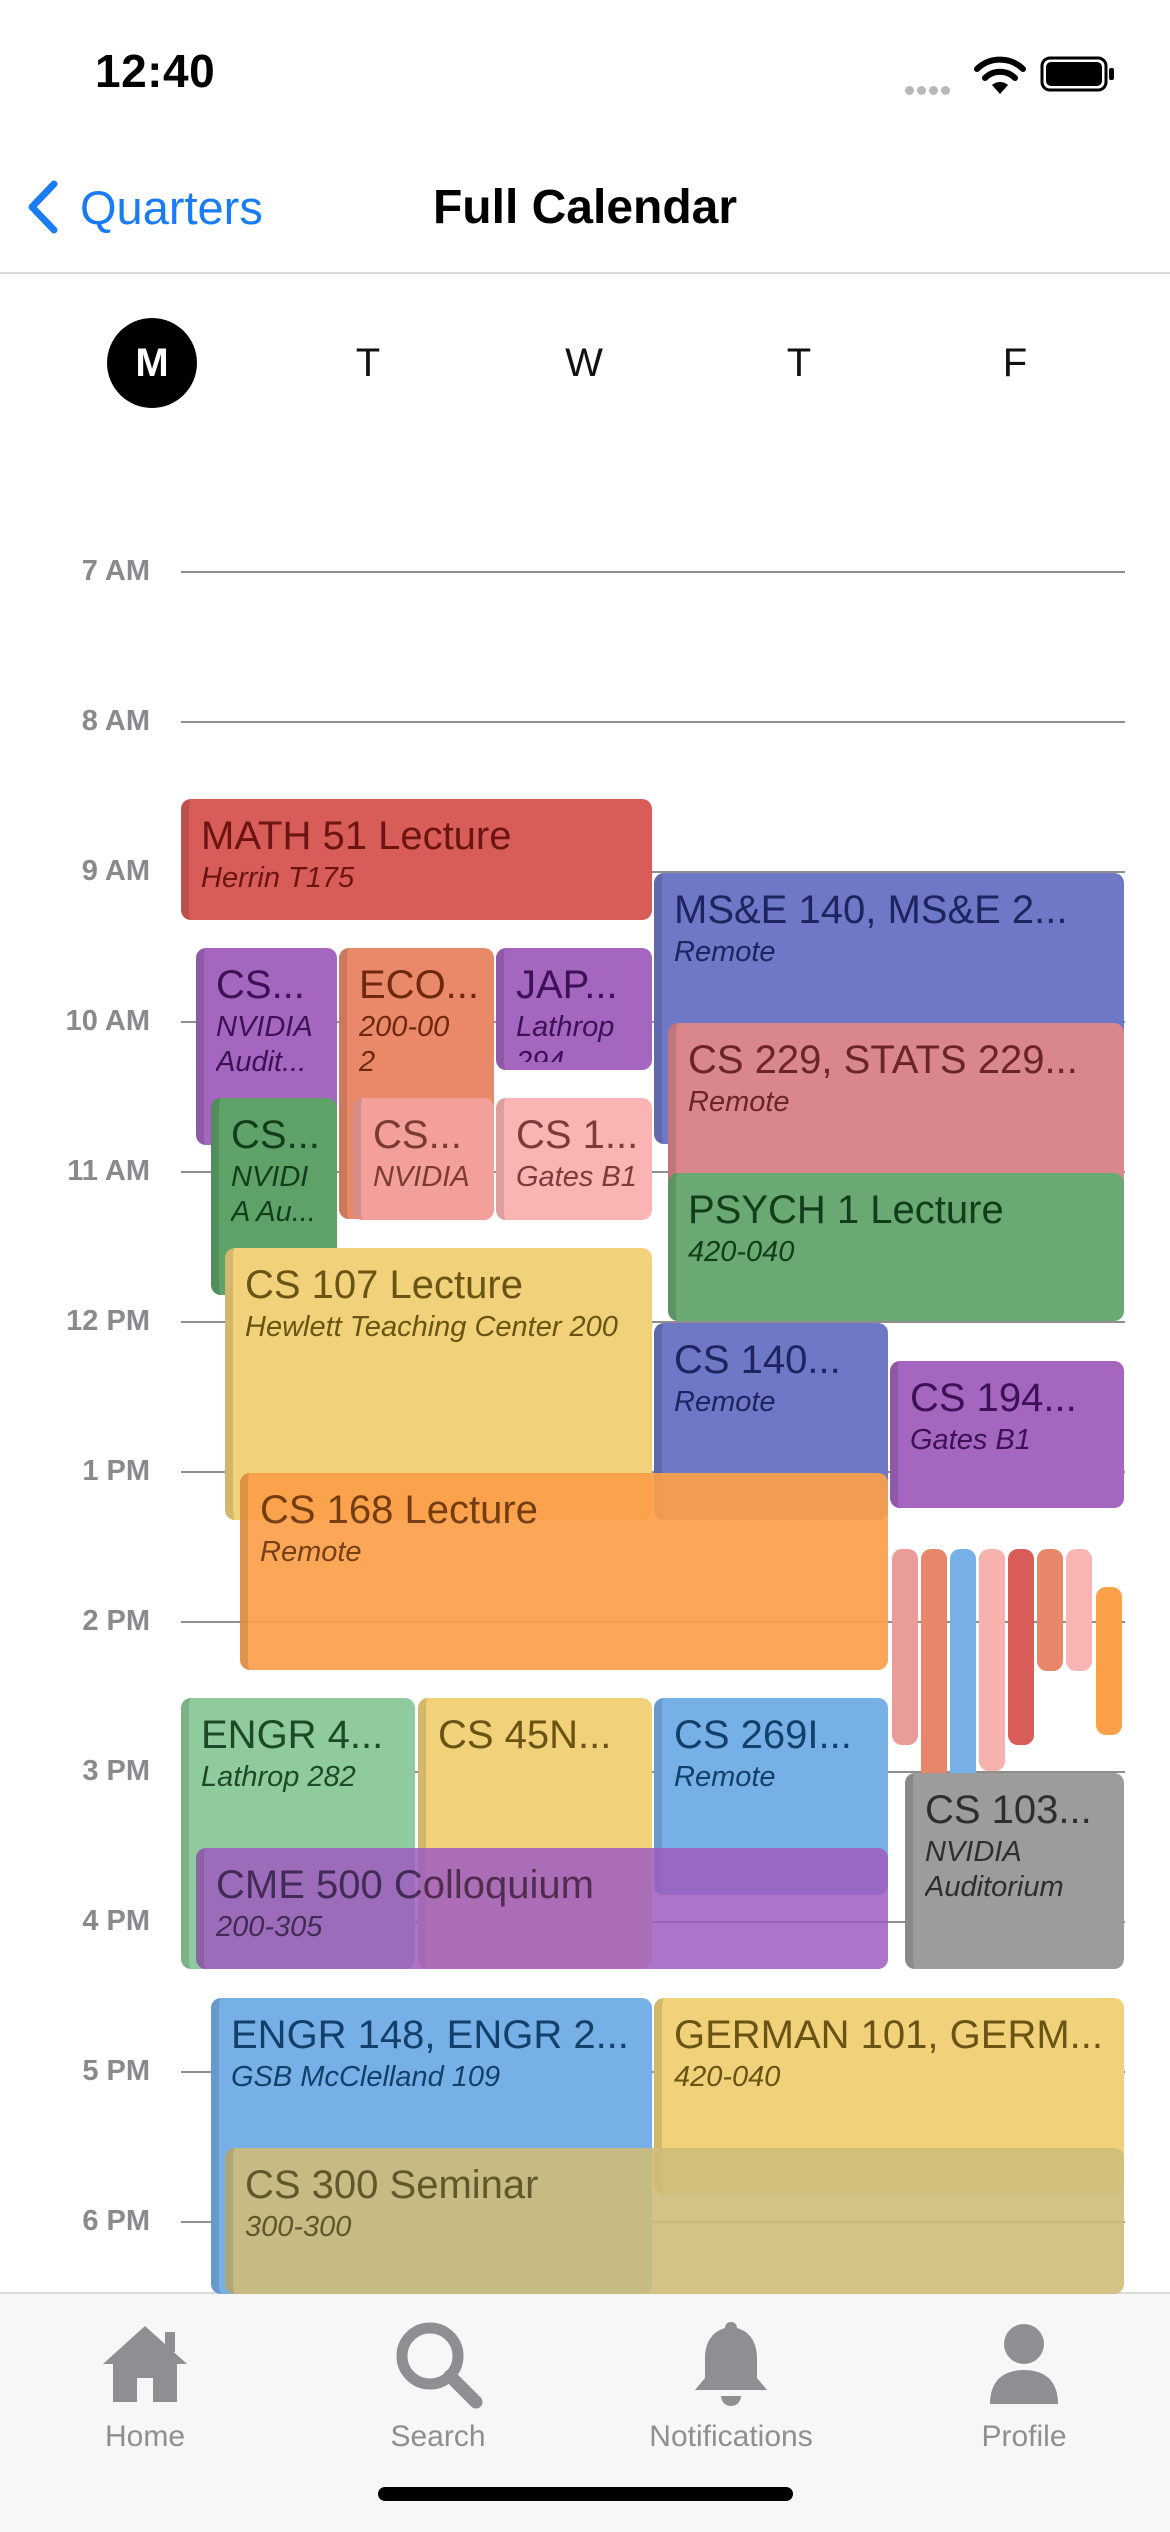 The image size is (1170, 2532). What do you see at coordinates (404, 1045) in the screenshot?
I see `event-location: 200-00 2` at bounding box center [404, 1045].